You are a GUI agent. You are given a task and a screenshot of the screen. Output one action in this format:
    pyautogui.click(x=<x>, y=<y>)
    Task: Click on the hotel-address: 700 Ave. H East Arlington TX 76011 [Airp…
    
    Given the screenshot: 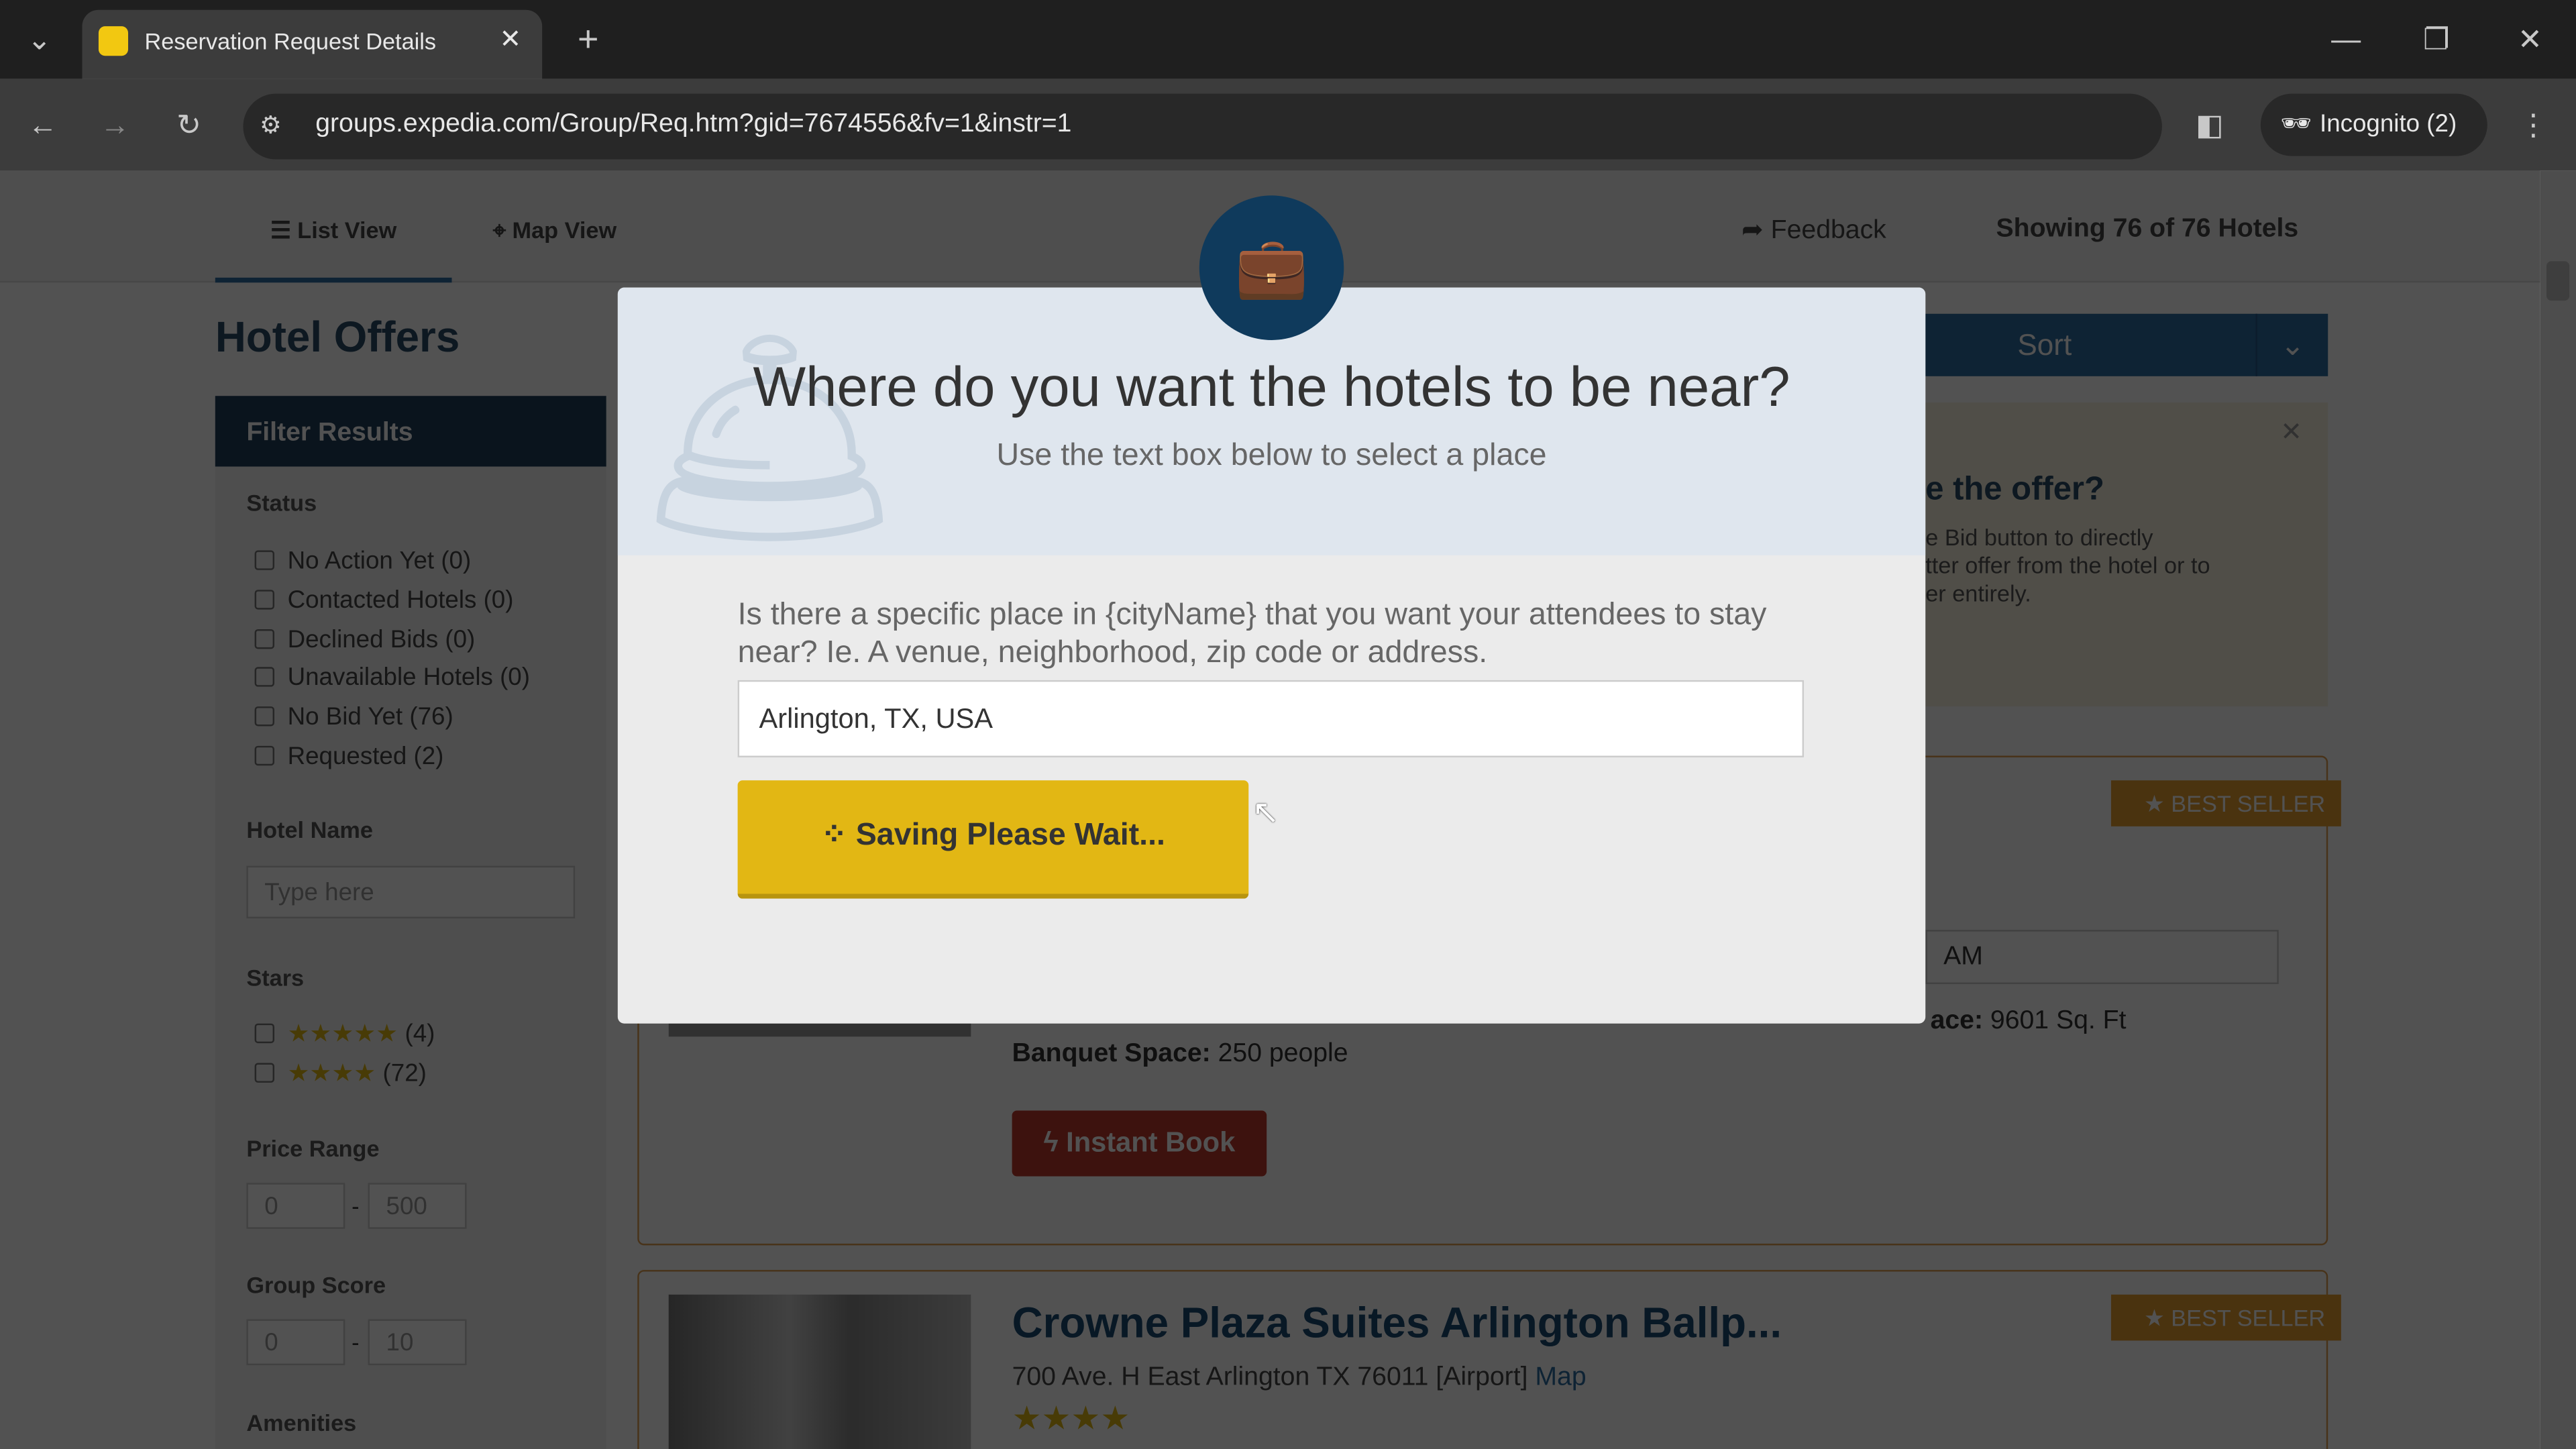 What is the action you would take?
    pyautogui.click(x=1270, y=1377)
    